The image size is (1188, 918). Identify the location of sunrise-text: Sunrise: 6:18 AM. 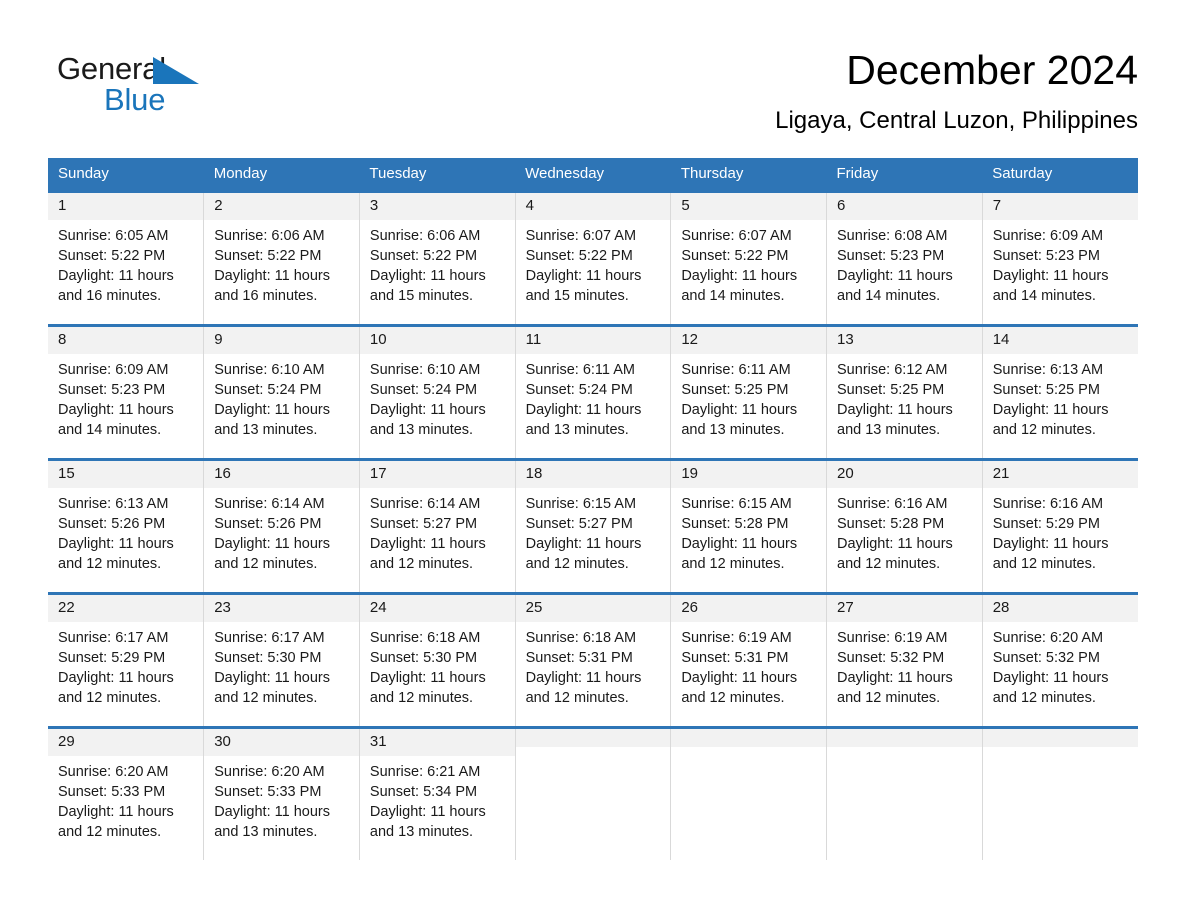
(425, 638).